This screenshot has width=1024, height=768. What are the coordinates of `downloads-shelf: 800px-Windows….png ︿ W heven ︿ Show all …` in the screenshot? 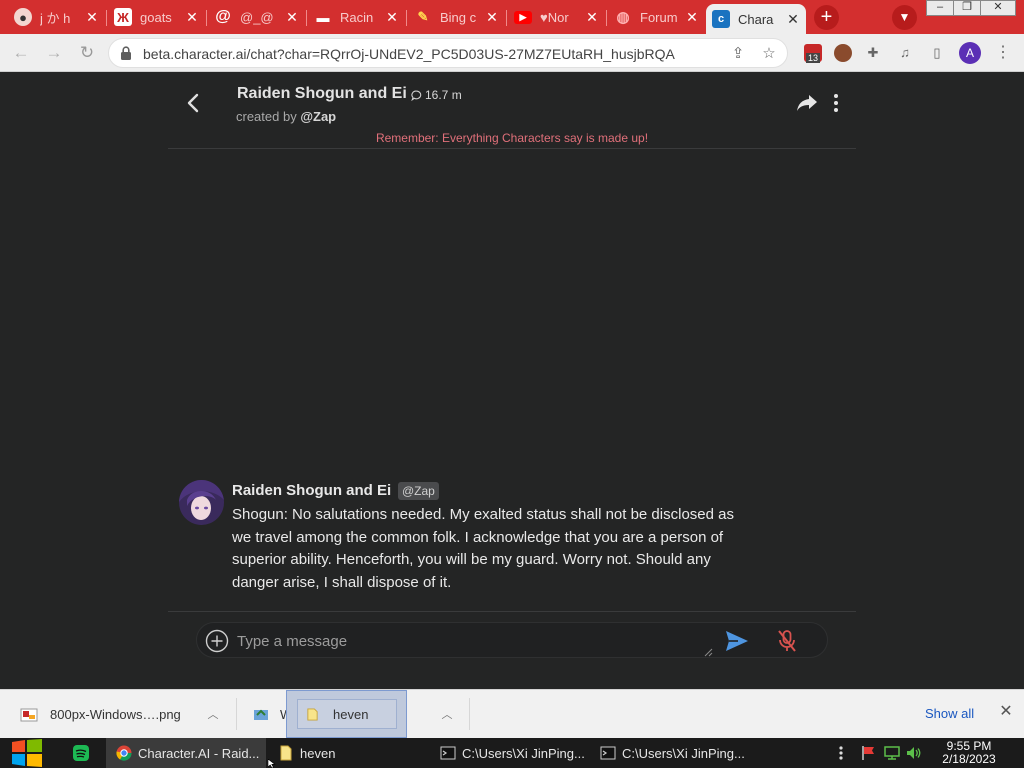 It's located at (512, 713).